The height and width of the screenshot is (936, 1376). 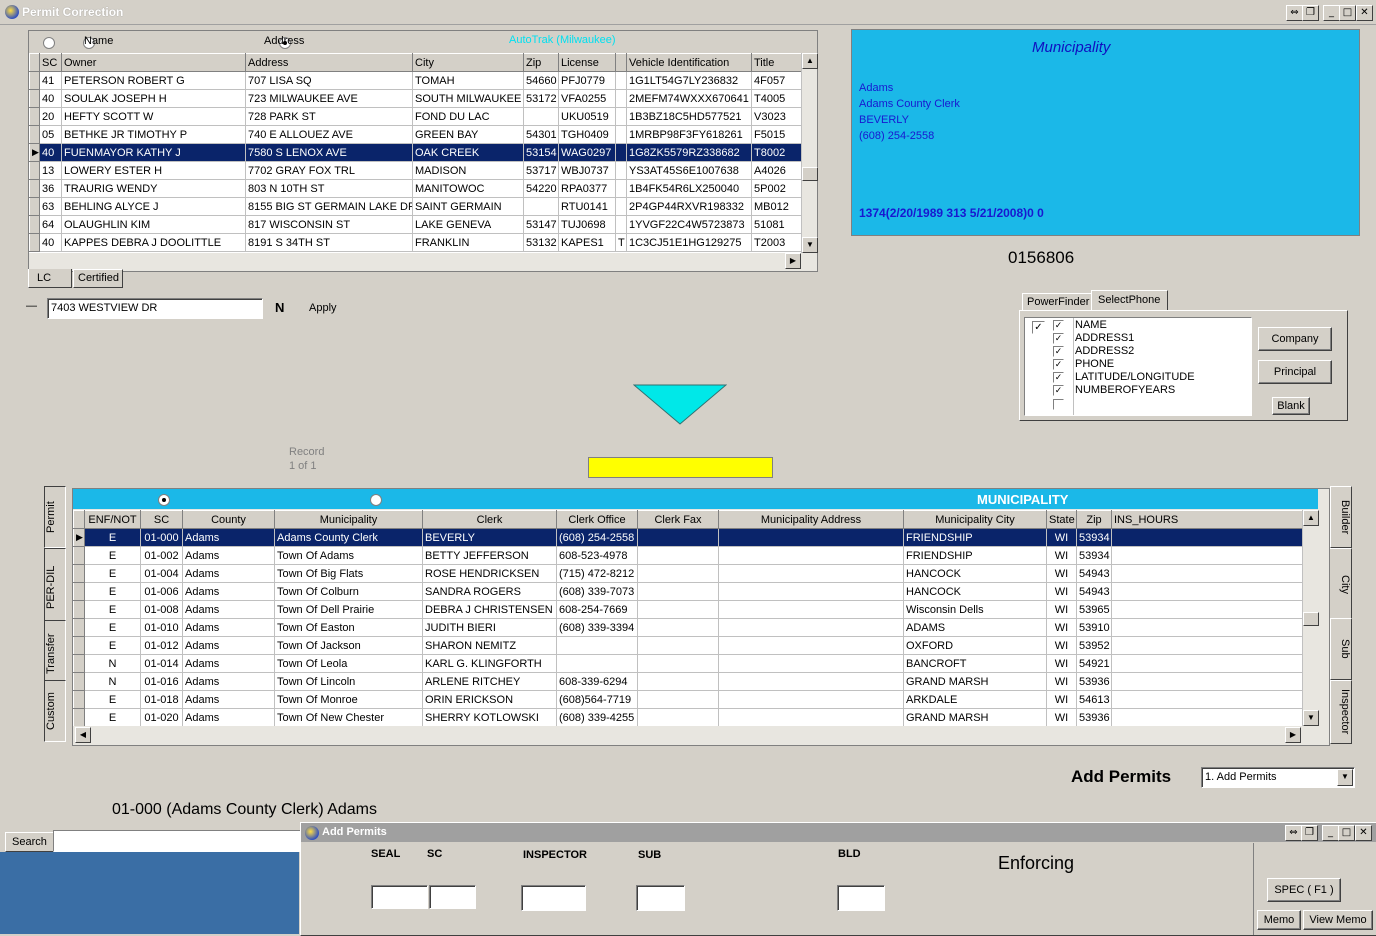 What do you see at coordinates (50, 80) in the screenshot?
I see `table-cell: 41` at bounding box center [50, 80].